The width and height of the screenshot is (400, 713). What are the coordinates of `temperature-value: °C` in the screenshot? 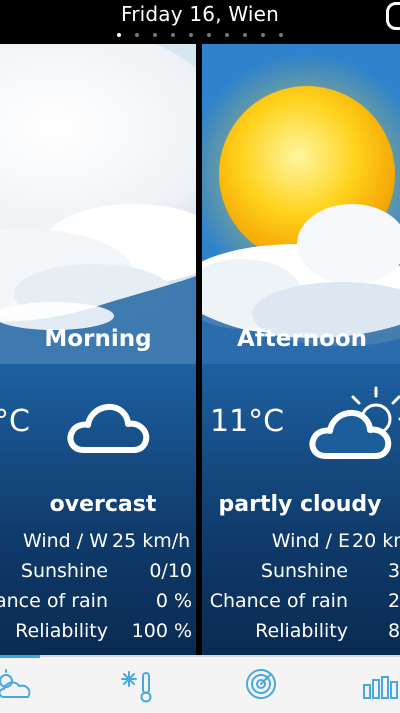 It's located at (15, 421).